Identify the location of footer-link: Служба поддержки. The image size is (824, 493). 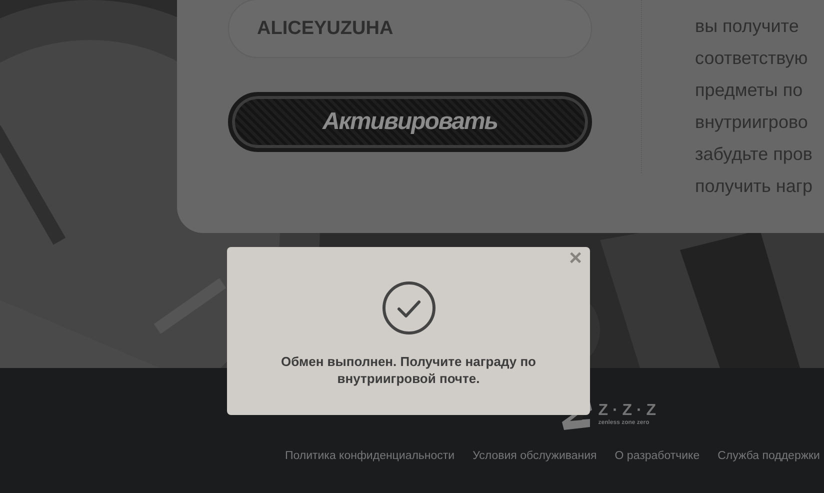
(769, 457).